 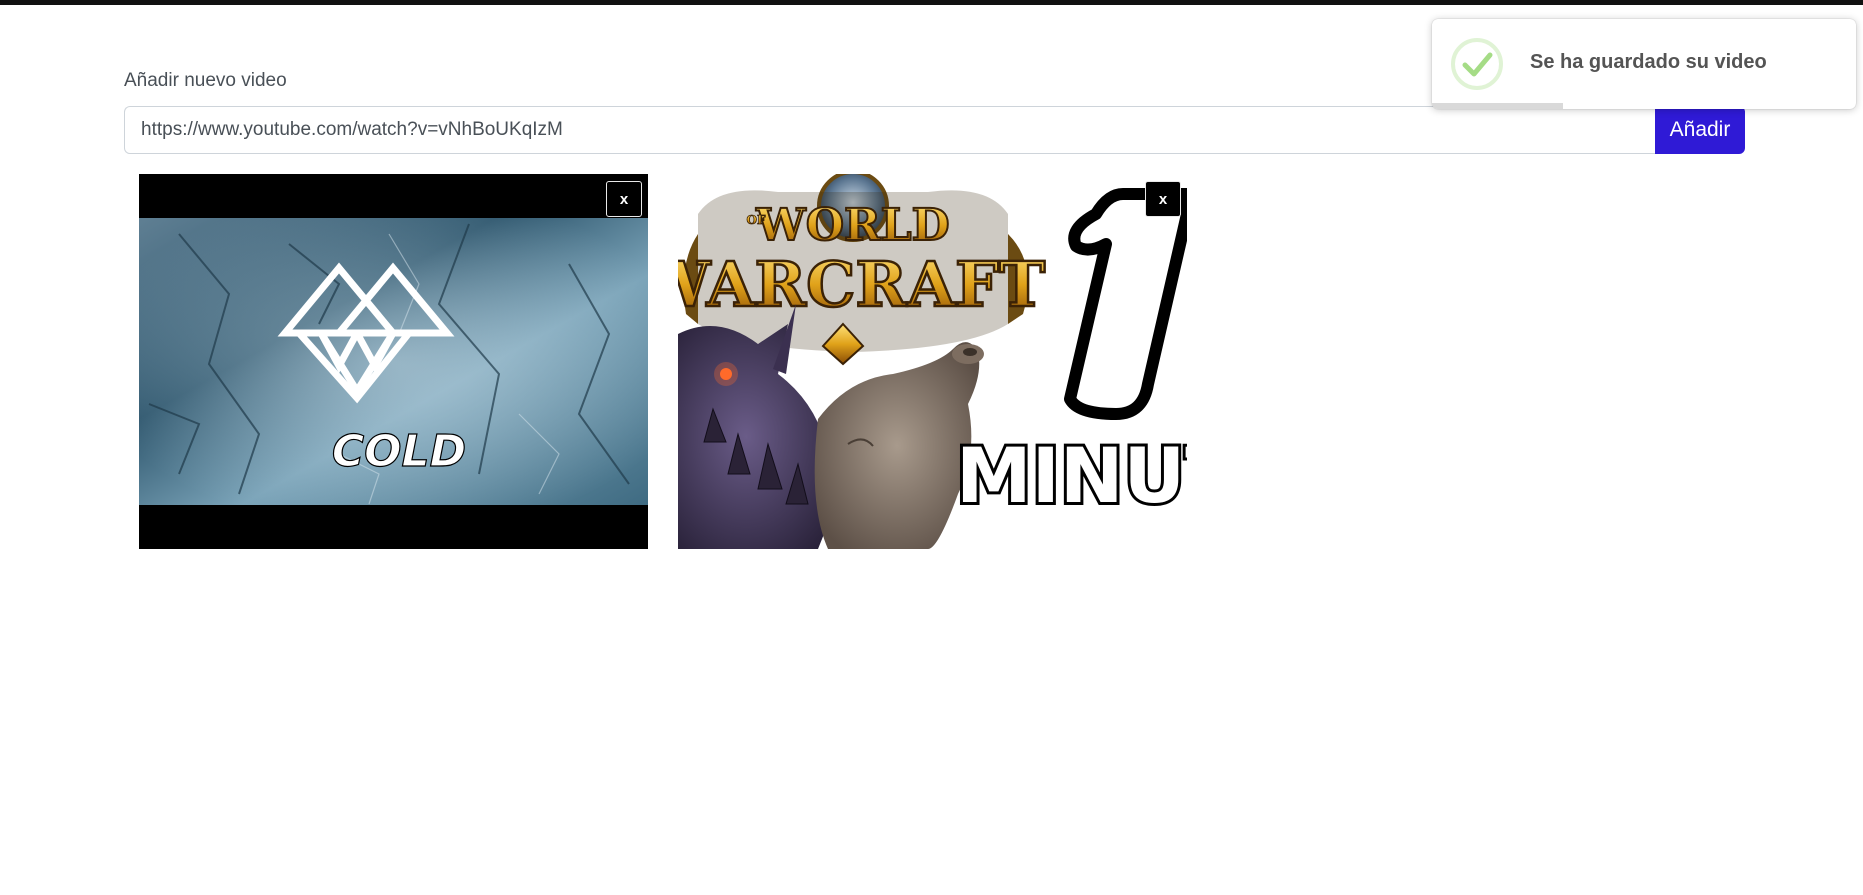 What do you see at coordinates (889, 130) in the screenshot?
I see `video-url-input` at bounding box center [889, 130].